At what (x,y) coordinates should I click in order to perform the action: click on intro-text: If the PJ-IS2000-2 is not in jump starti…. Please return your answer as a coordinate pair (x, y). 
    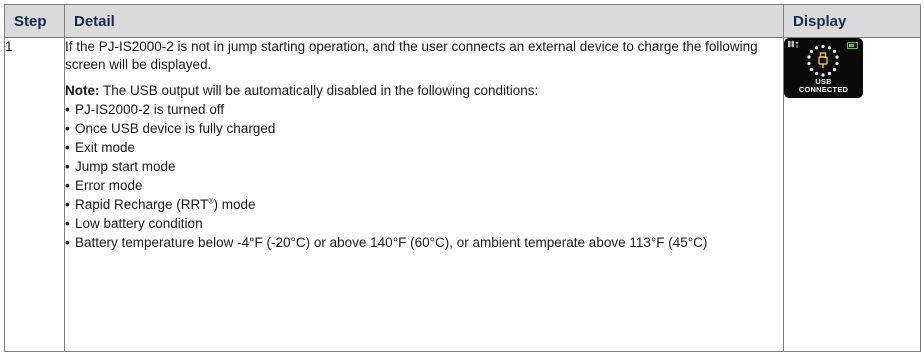
    Looking at the image, I should click on (411, 55).